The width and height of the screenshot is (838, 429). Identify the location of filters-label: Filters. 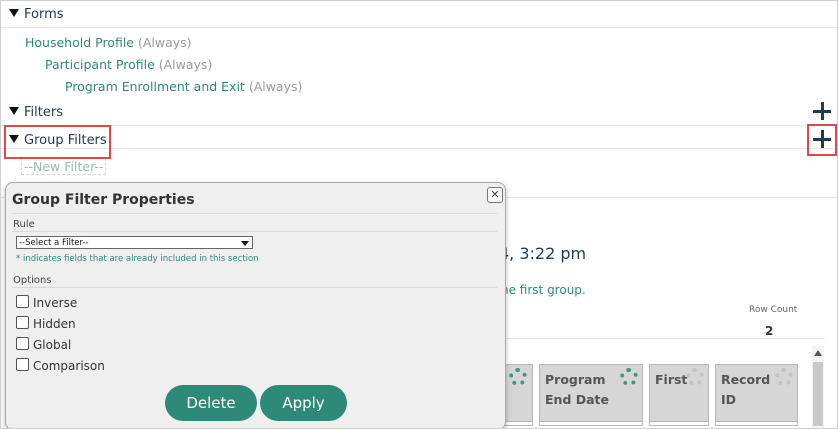
(43, 112).